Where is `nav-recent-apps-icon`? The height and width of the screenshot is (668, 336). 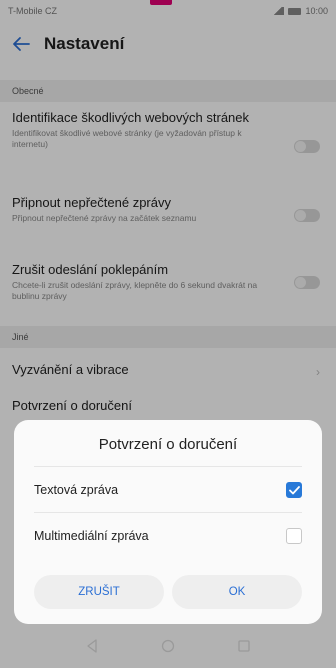
nav-recent-apps-icon is located at coordinates (244, 646).